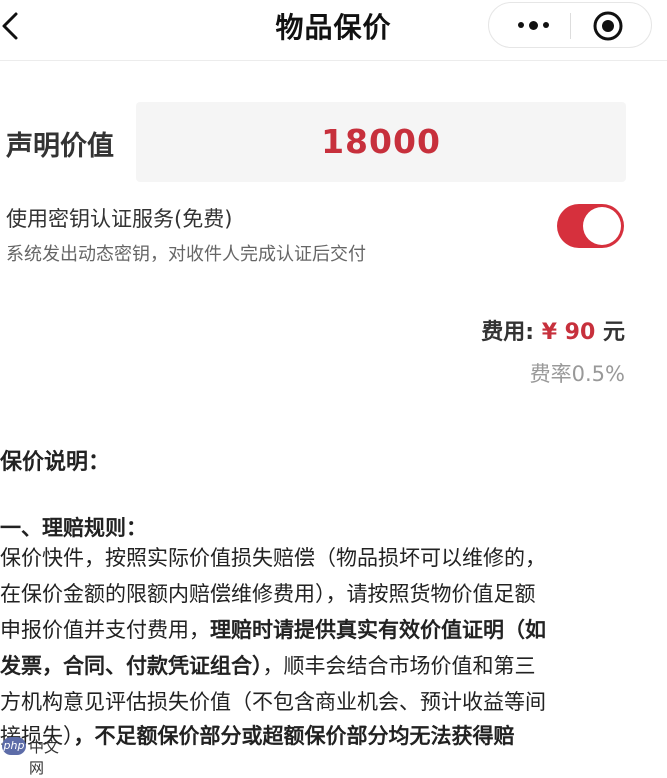  Describe the element at coordinates (533, 25) in the screenshot. I see `more-icon` at that location.